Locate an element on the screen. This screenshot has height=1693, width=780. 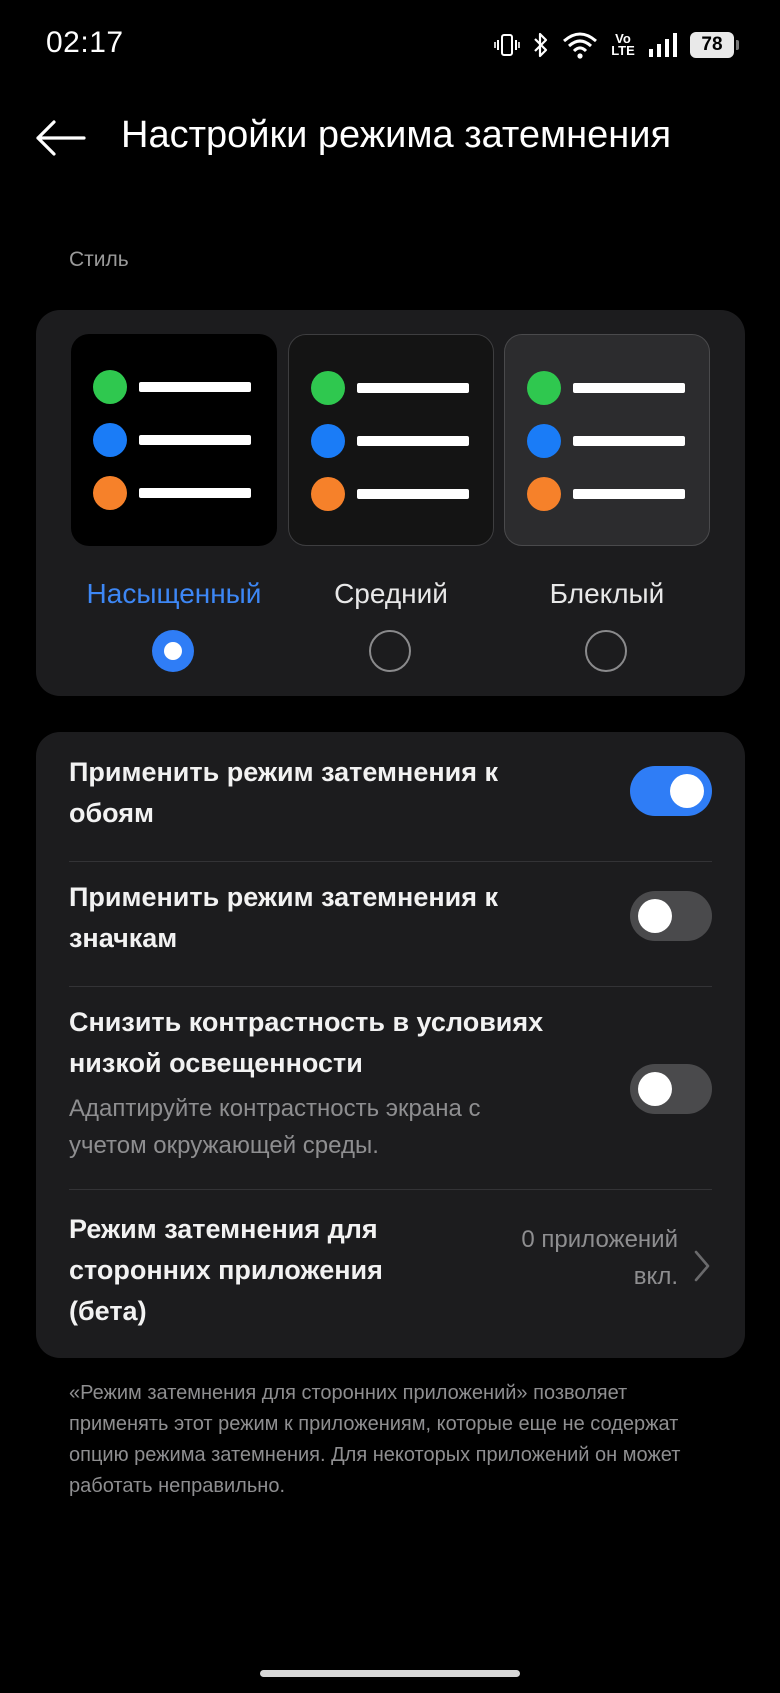
wifi-icon is located at coordinates (580, 45).